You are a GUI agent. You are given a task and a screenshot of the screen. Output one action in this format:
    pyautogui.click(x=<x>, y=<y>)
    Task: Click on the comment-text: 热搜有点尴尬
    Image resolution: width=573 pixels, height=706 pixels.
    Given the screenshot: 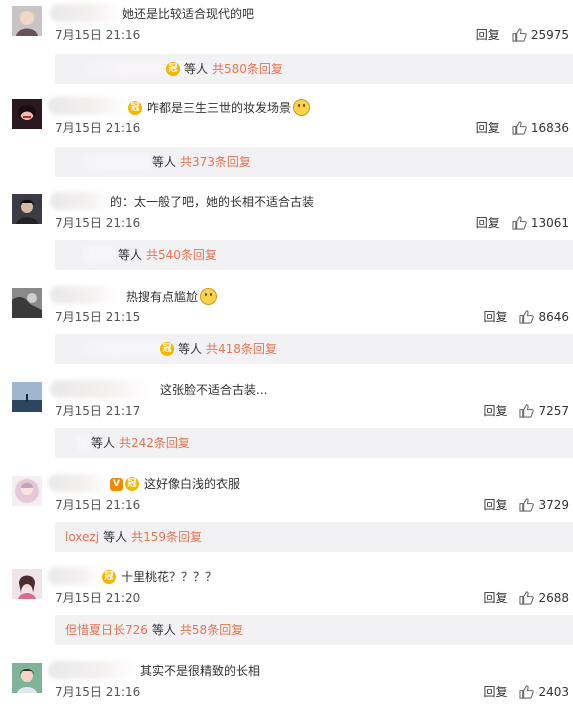 What is the action you would take?
    pyautogui.click(x=162, y=296)
    